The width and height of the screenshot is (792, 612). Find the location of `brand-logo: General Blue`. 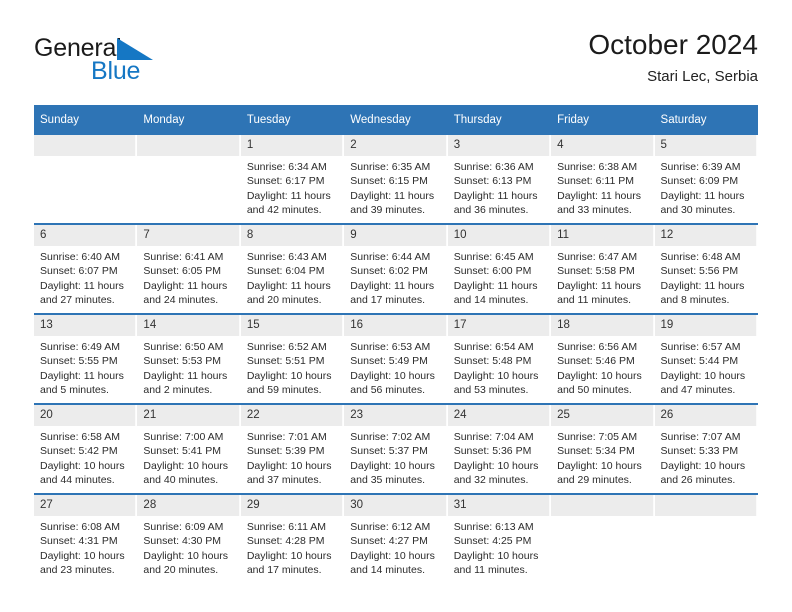

brand-logo: General Blue is located at coordinates (134, 64).